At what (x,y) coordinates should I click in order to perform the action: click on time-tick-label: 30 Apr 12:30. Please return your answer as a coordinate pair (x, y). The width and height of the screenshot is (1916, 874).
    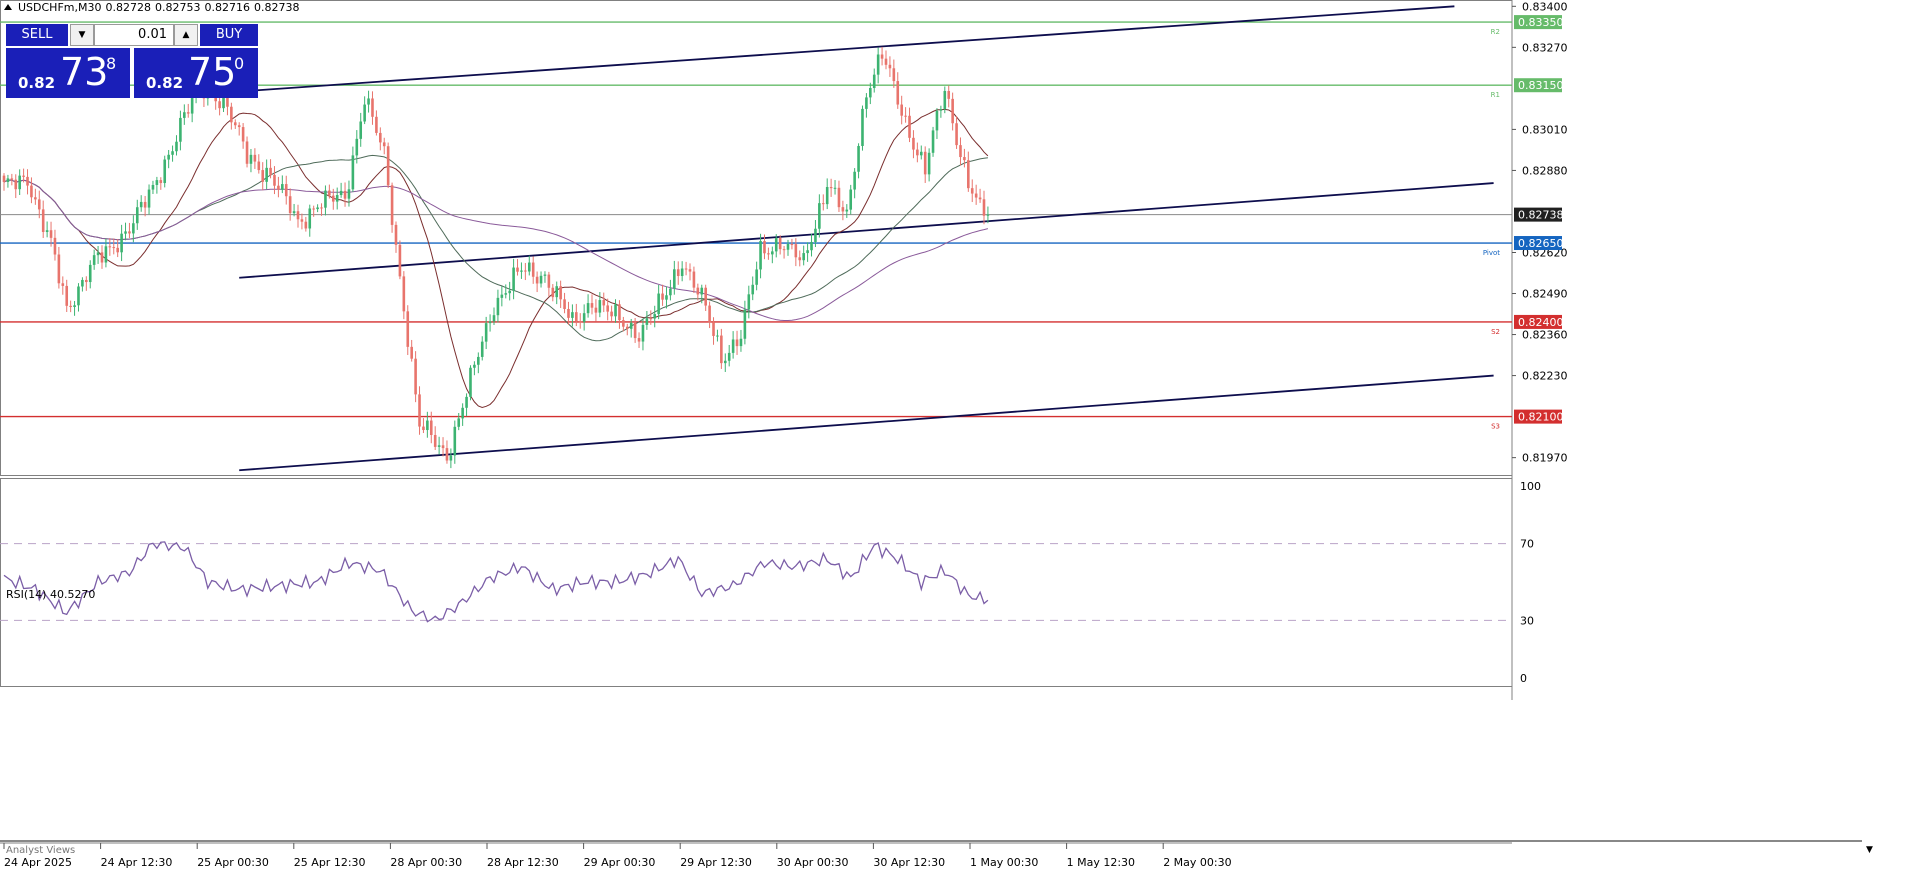
    Looking at the image, I should click on (909, 862).